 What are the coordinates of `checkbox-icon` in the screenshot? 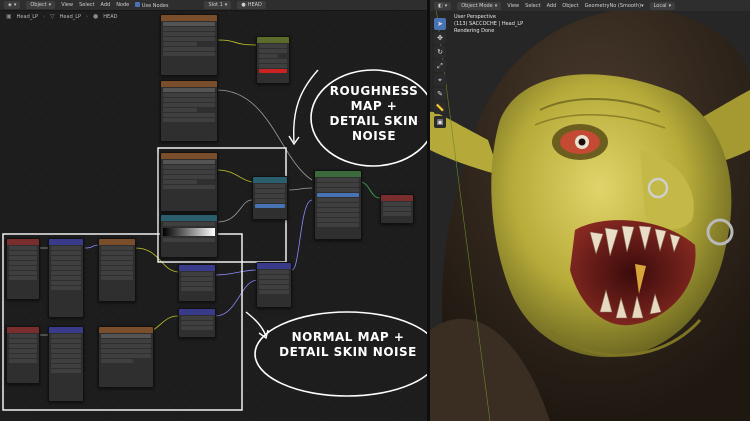 It's located at (138, 4).